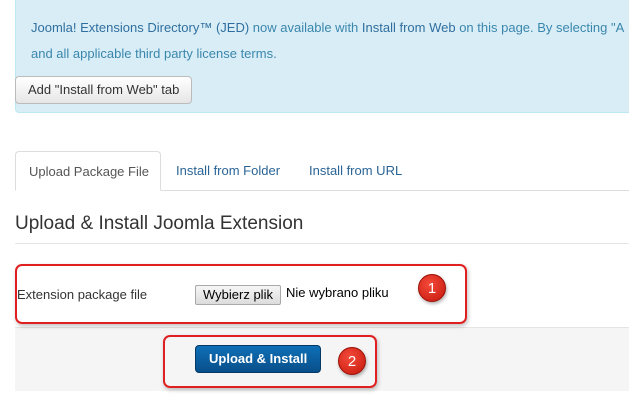 This screenshot has width=629, height=402. What do you see at coordinates (432, 288) in the screenshot?
I see `annotation-badge-1: 1` at bounding box center [432, 288].